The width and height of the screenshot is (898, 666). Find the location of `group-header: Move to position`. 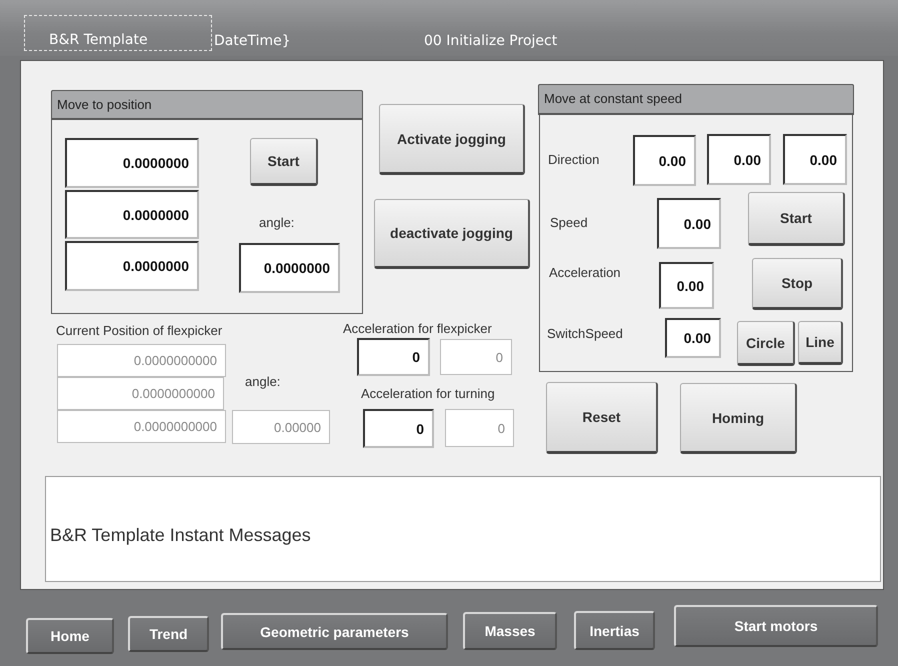

group-header: Move to position is located at coordinates (207, 105).